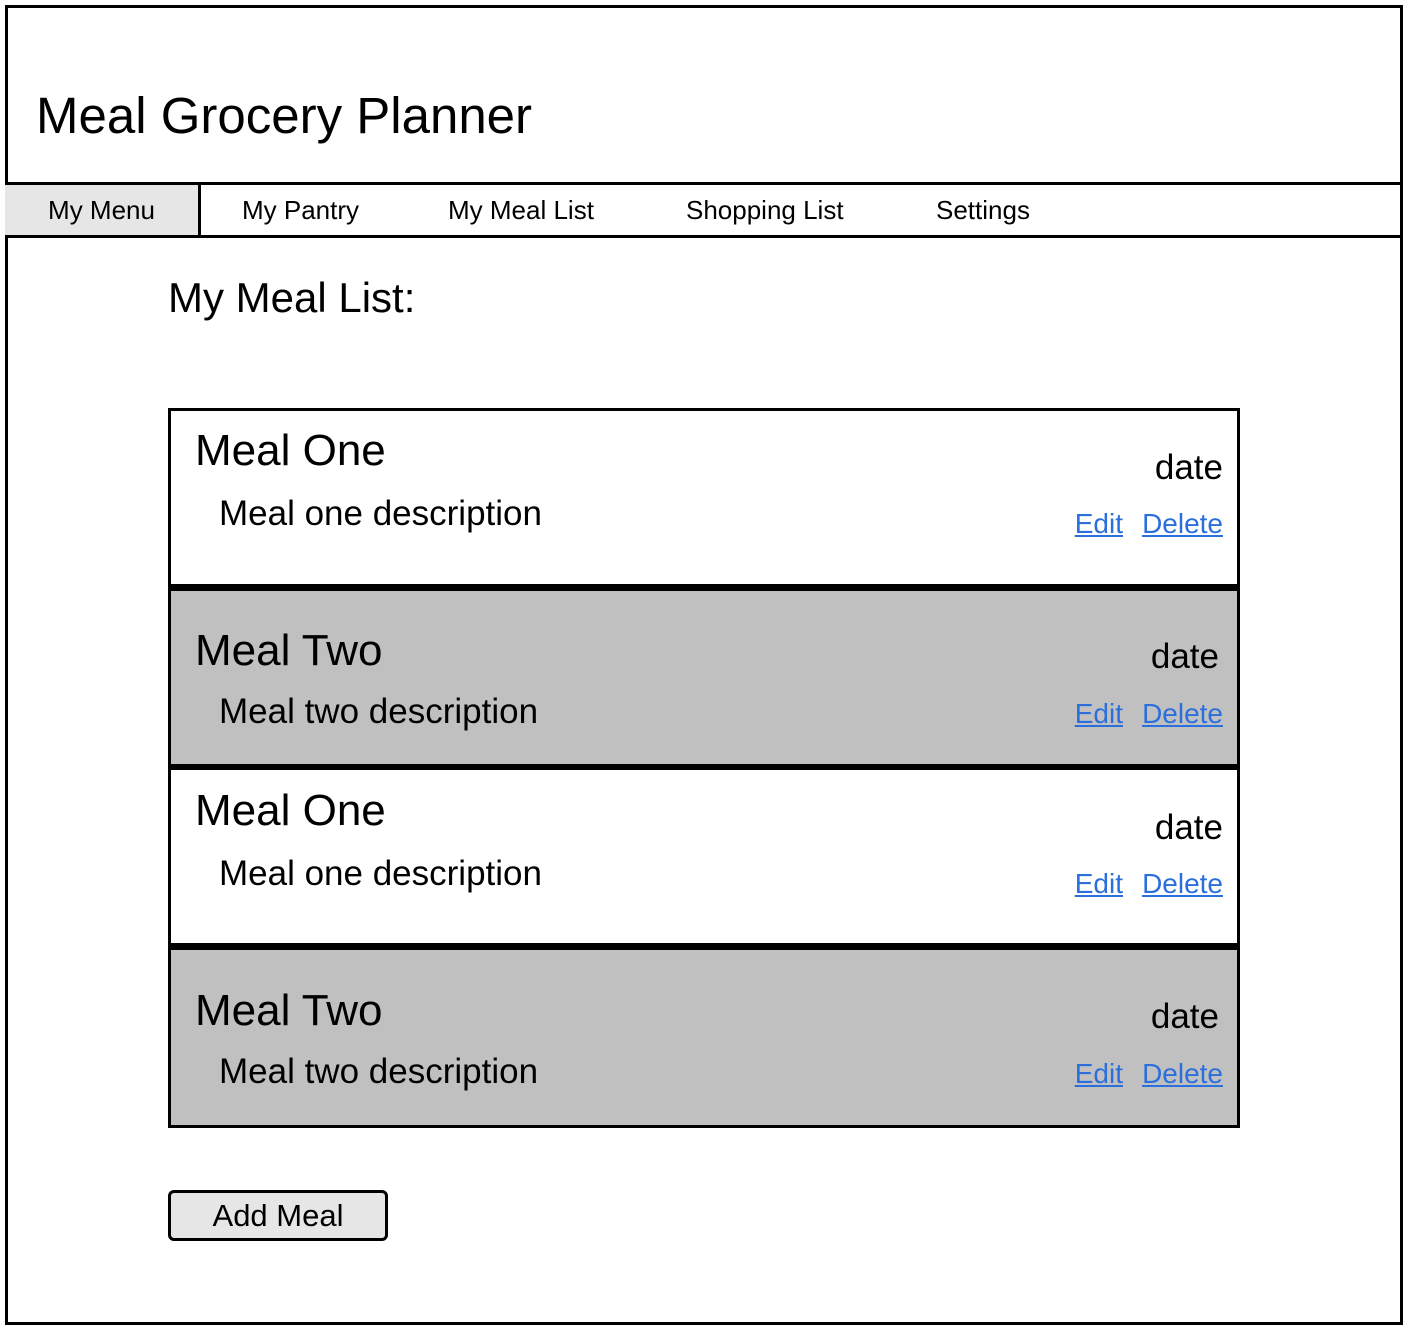 The image size is (1408, 1326). What do you see at coordinates (278, 1215) in the screenshot?
I see `add-meal-button: Add Meal` at bounding box center [278, 1215].